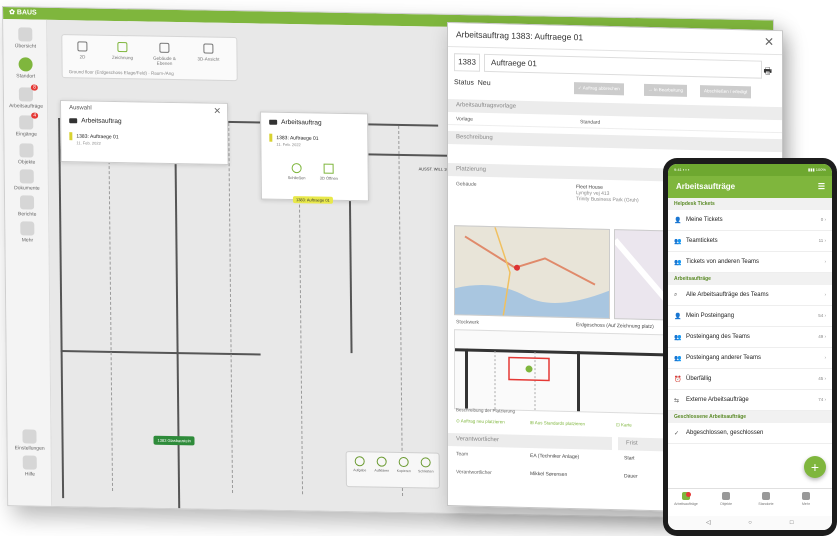 The image size is (838, 536). Describe the element at coordinates (468, 322) in the screenshot. I see `floor-label: Stockwerk` at that location.